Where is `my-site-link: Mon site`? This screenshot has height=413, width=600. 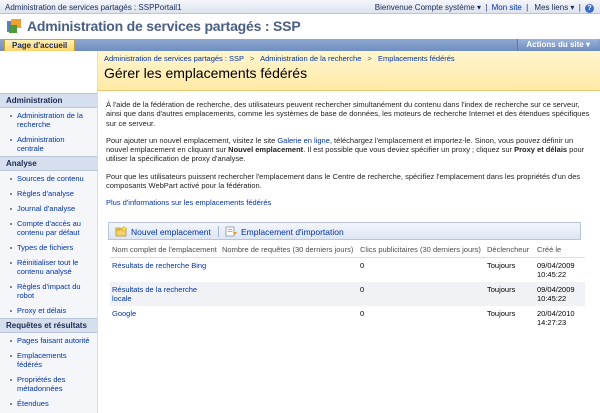
my-site-link: Mon site is located at coordinates (507, 7).